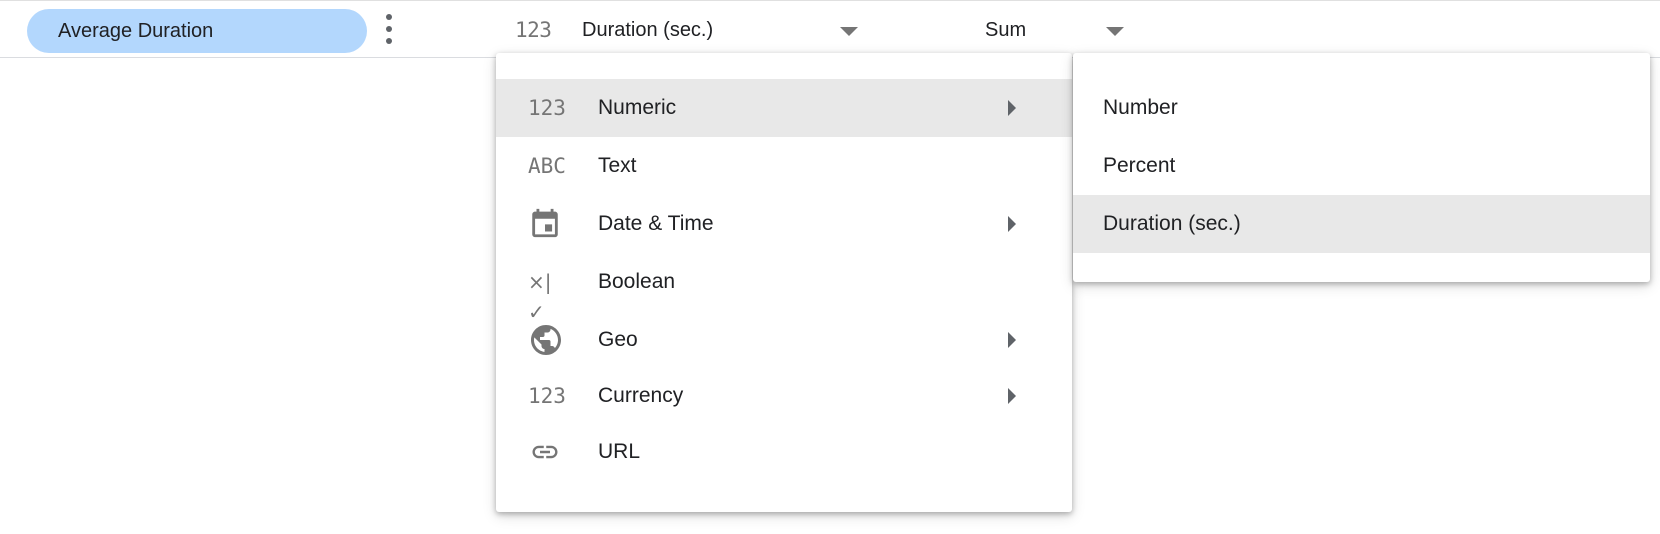 Image resolution: width=1660 pixels, height=534 pixels. What do you see at coordinates (617, 165) in the screenshot?
I see `menu-item-label: Text` at bounding box center [617, 165].